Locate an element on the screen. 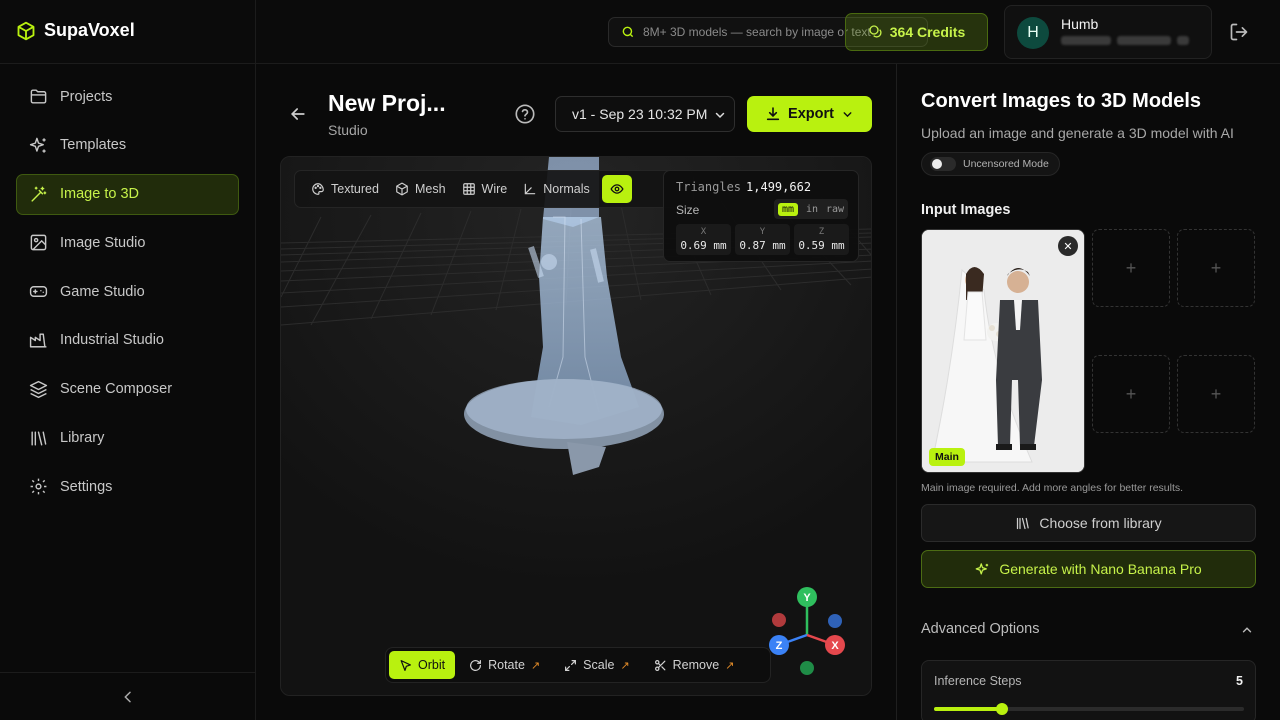 This screenshot has width=1280, height=720. generate-button: Generate with Nano Banana Pro is located at coordinates (1088, 569).